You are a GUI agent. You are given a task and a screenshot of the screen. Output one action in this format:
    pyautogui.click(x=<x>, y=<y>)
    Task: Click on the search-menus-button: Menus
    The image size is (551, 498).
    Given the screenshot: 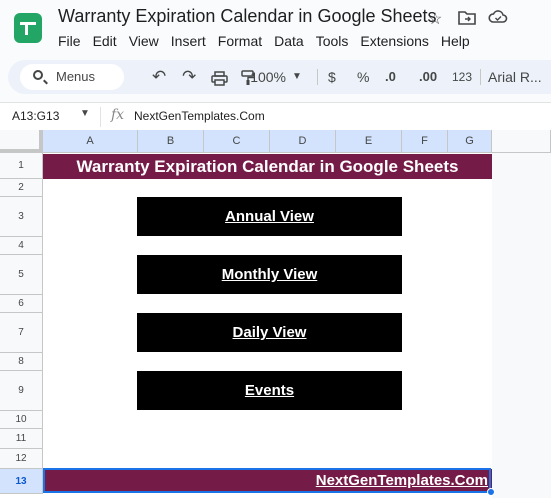 What is the action you would take?
    pyautogui.click(x=72, y=77)
    